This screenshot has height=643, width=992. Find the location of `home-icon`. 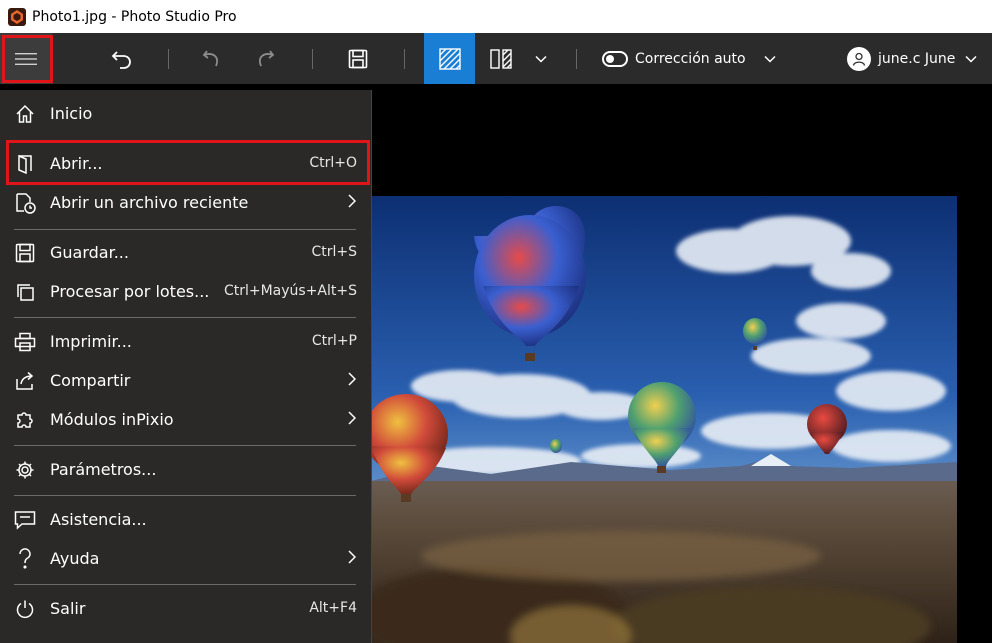

home-icon is located at coordinates (25, 113).